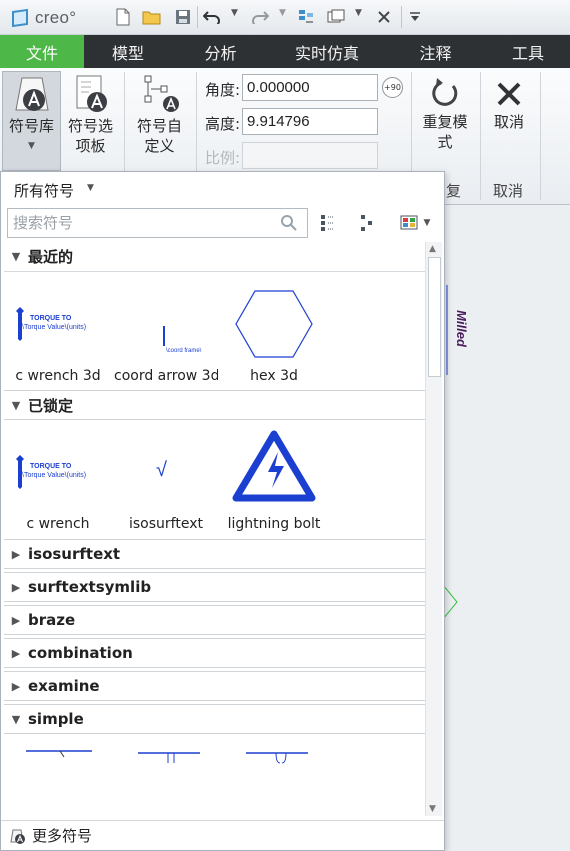  I want to click on expand-all-icon, so click(327, 223).